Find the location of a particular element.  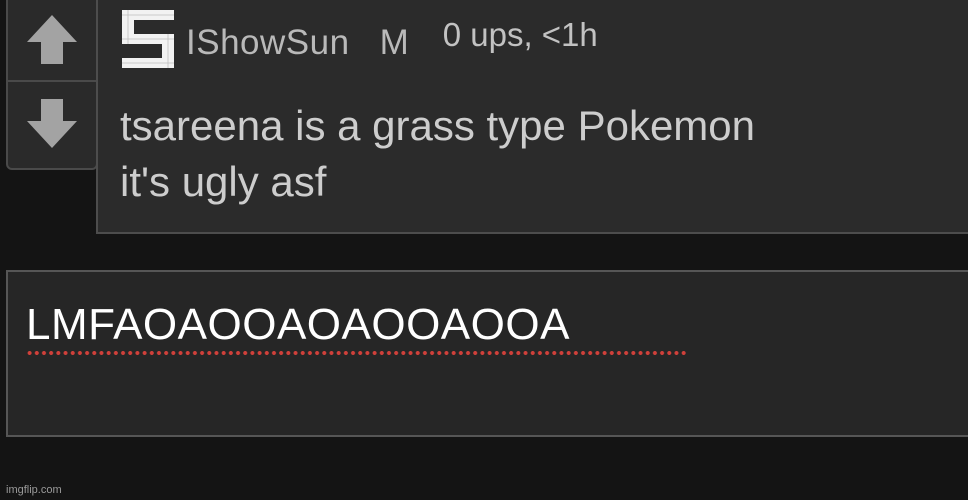

arrow-up-icon is located at coordinates (52, 39).